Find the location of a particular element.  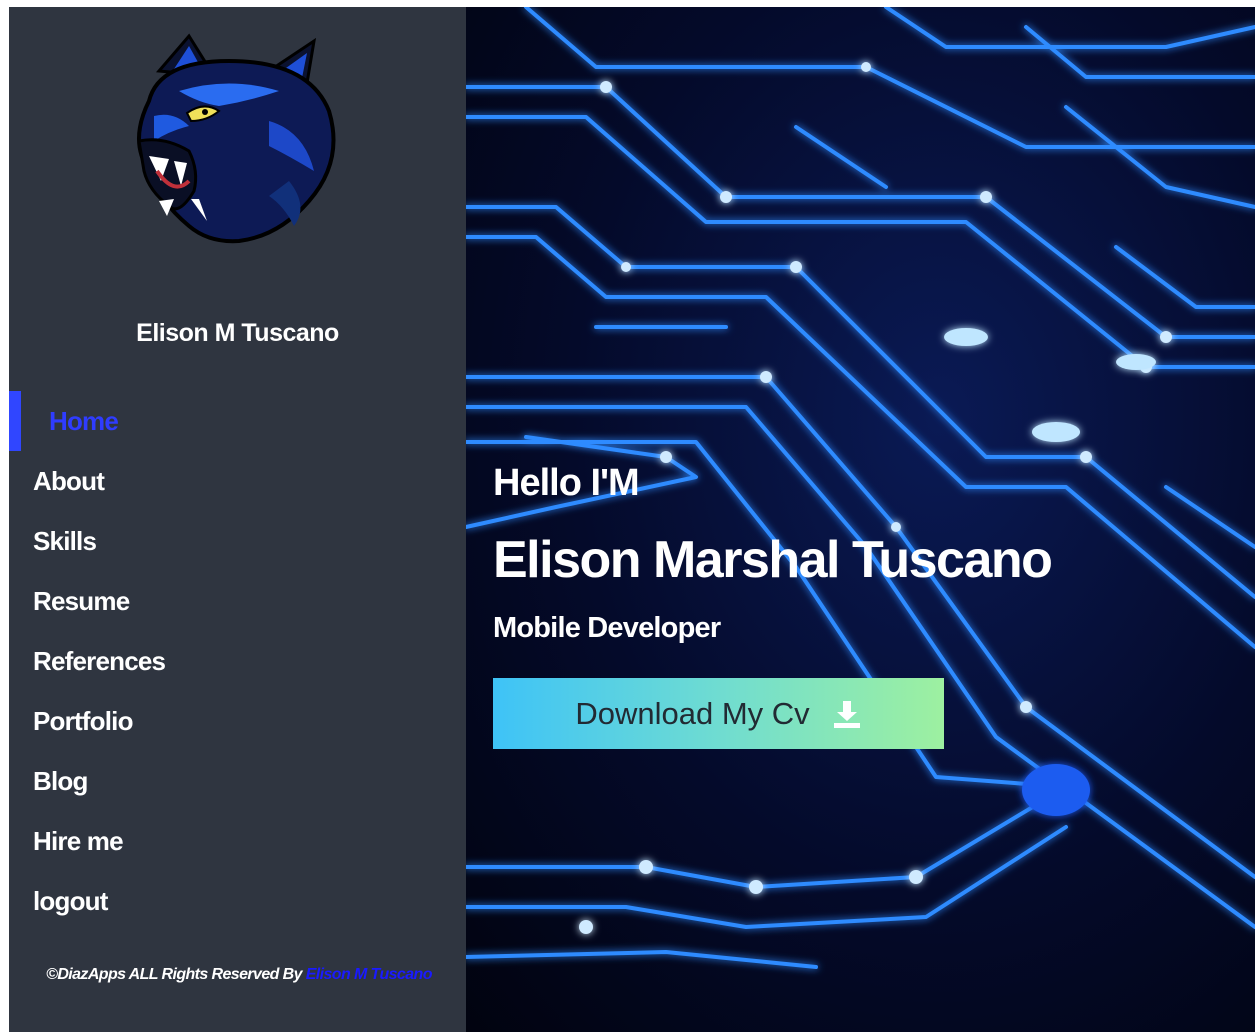

hero-job-title: Mobile Developer is located at coordinates (607, 628).